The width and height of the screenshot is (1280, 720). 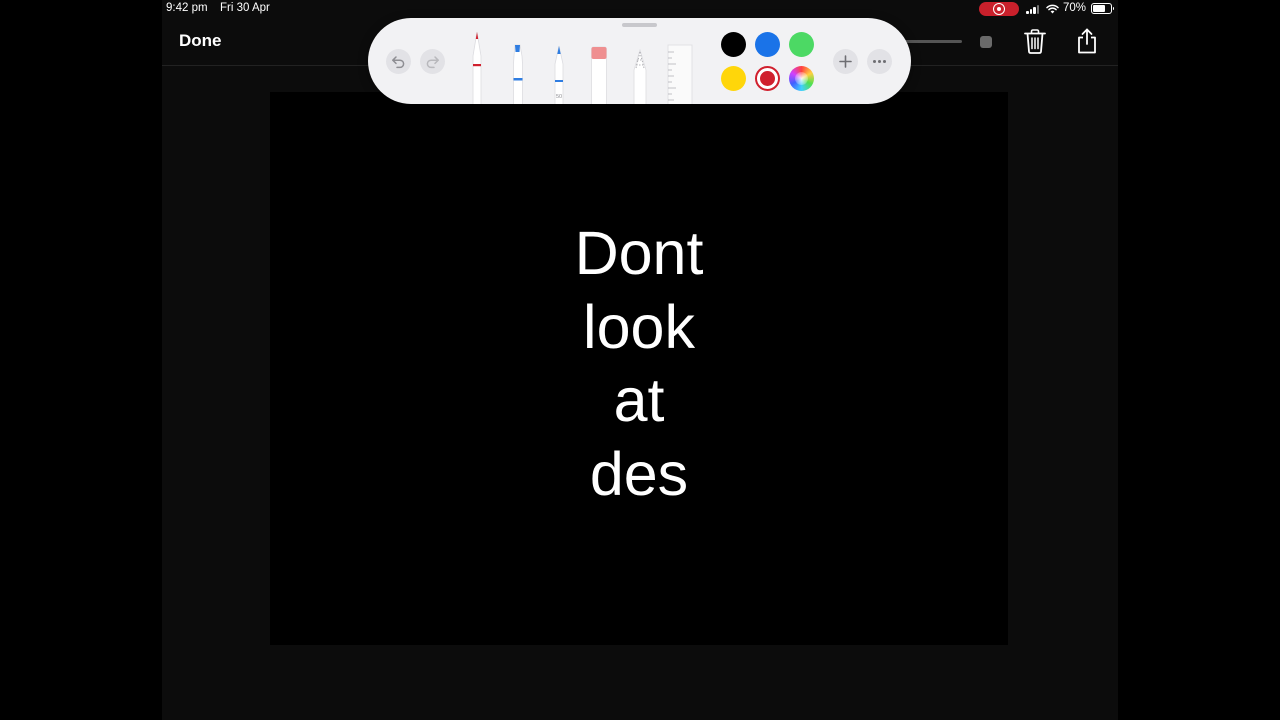 What do you see at coordinates (200, 41) in the screenshot?
I see `done-button: Done` at bounding box center [200, 41].